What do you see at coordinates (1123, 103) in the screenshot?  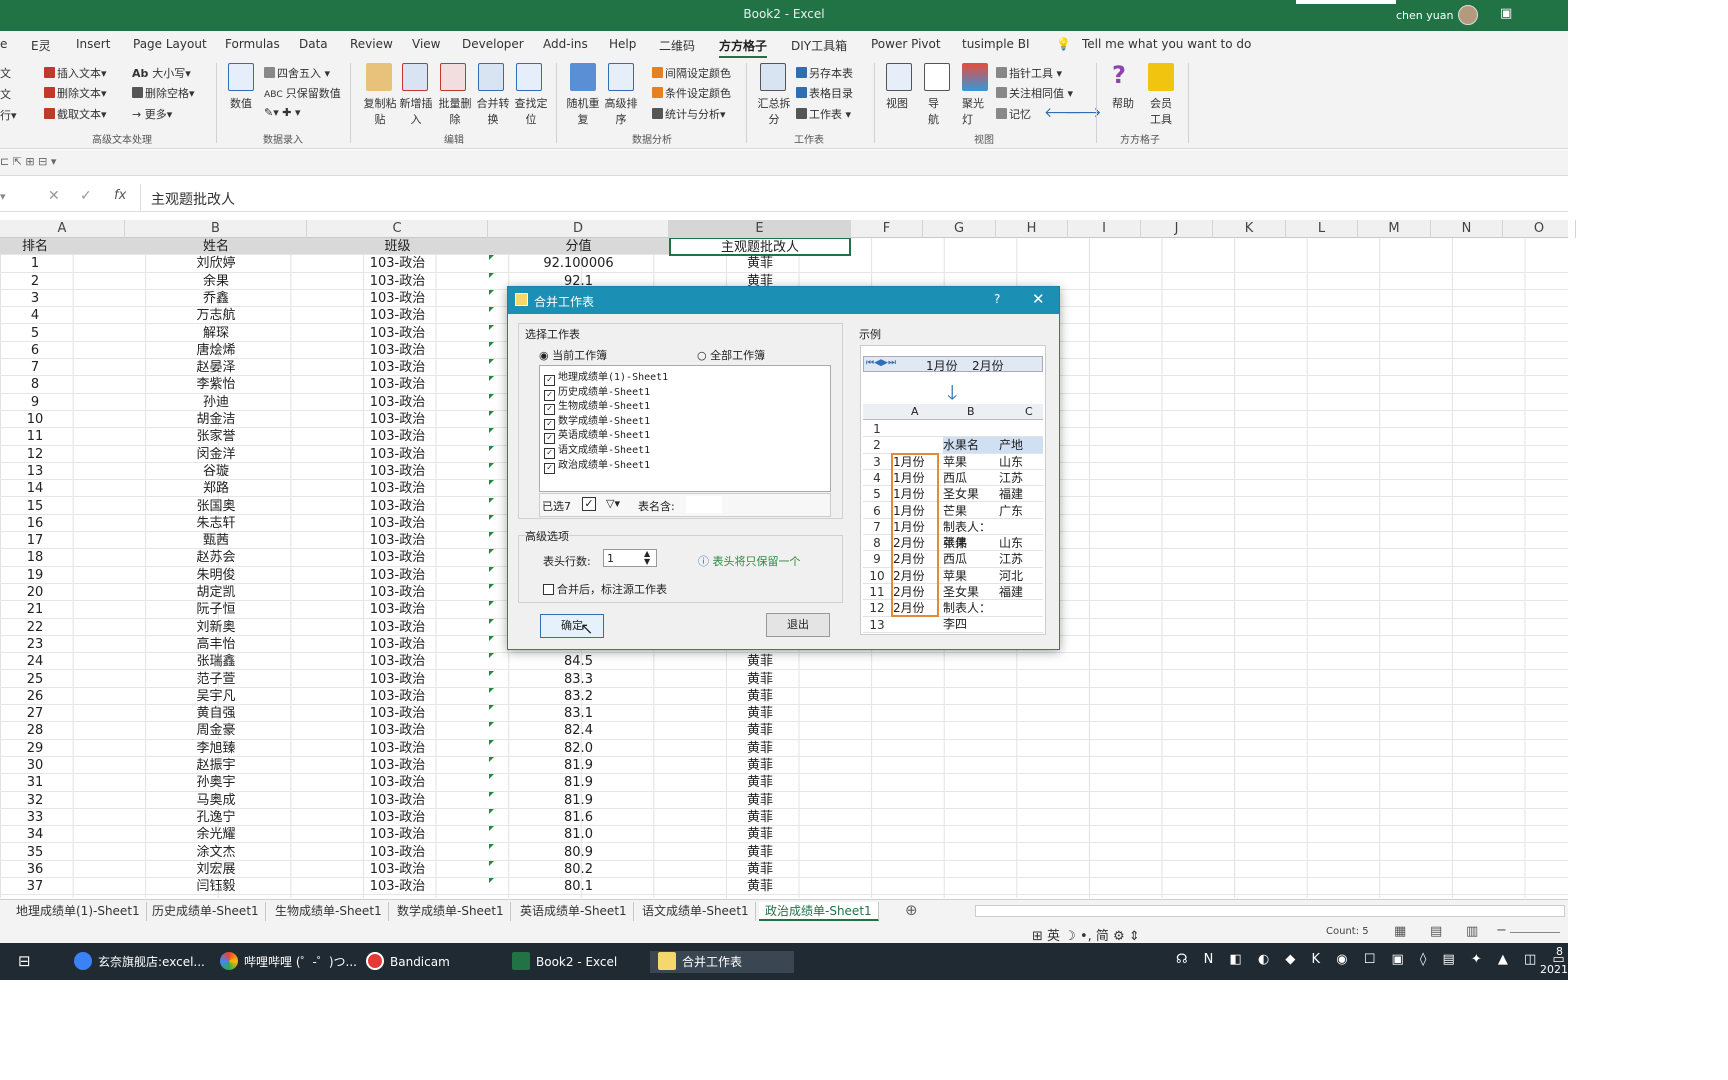 I see `help-button: 帮助` at bounding box center [1123, 103].